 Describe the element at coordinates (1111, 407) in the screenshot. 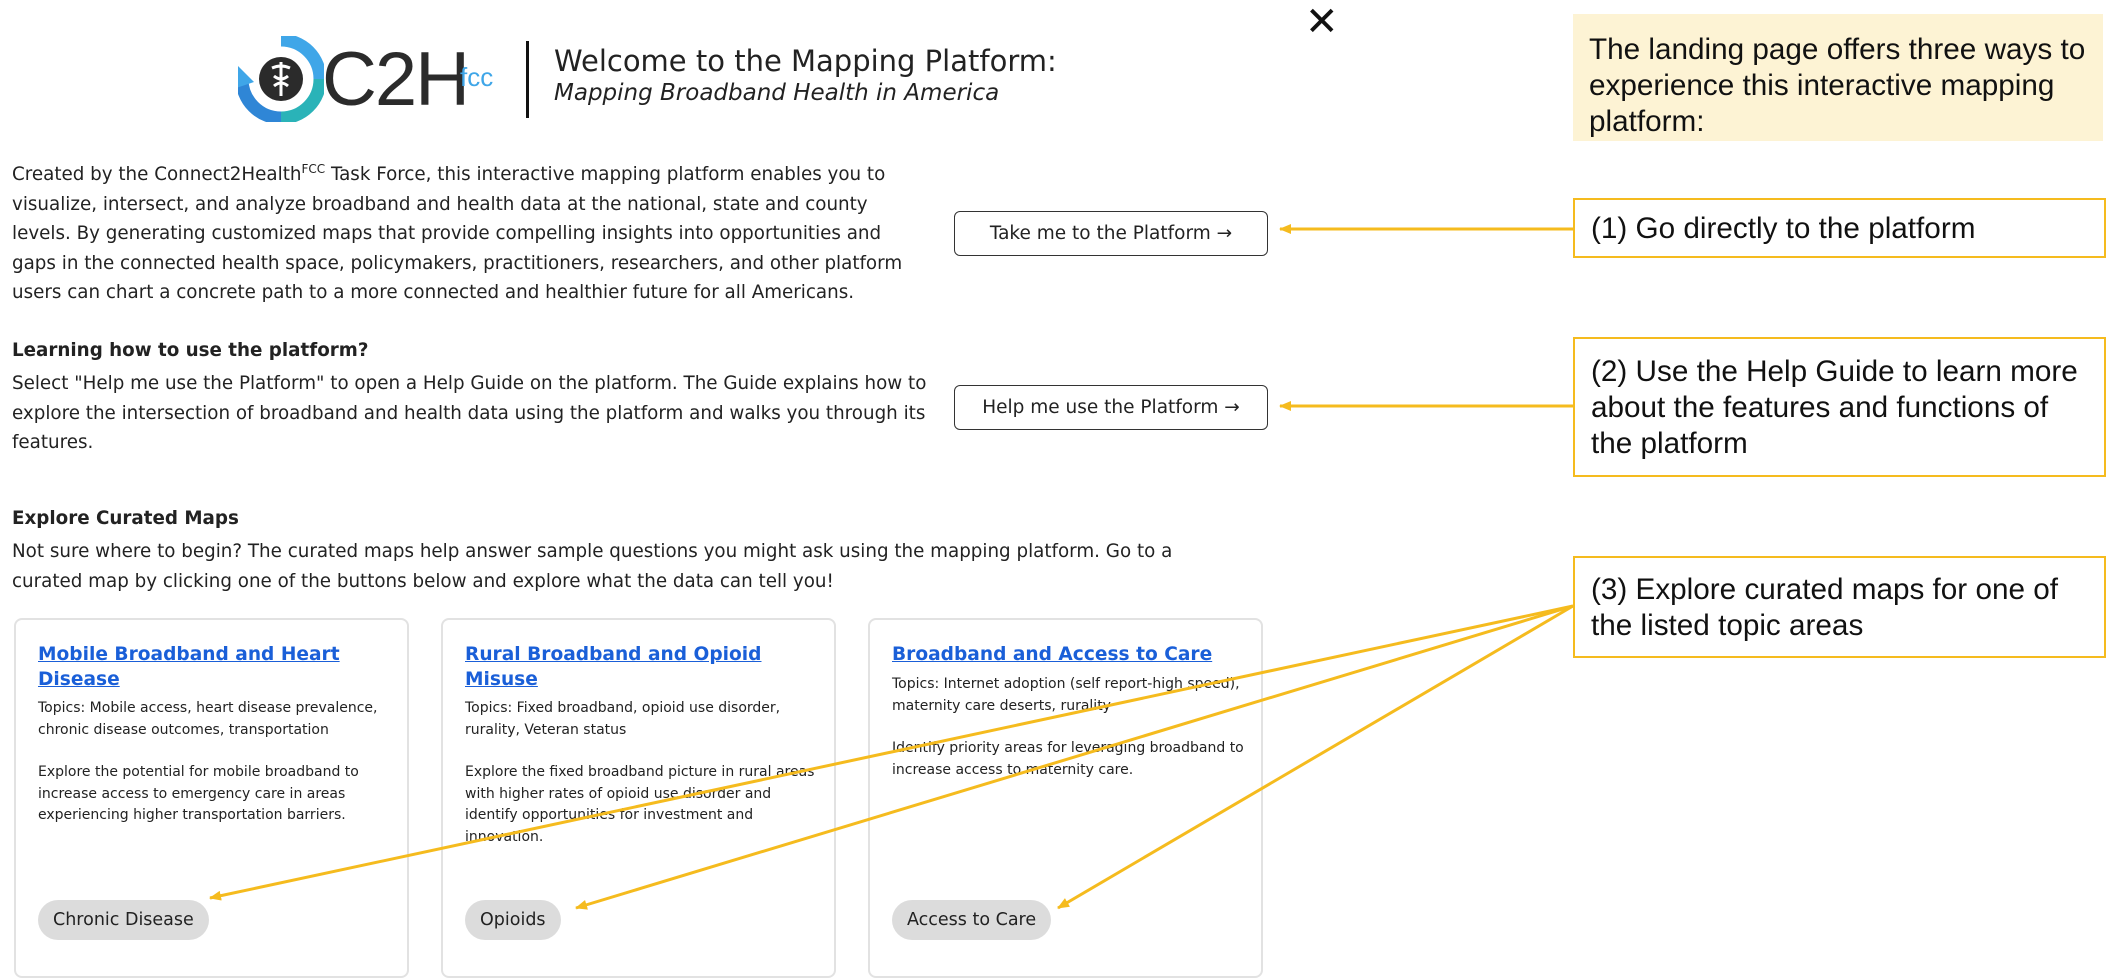

I see `help-me-use-platform-button: Help me use the Platform →` at that location.